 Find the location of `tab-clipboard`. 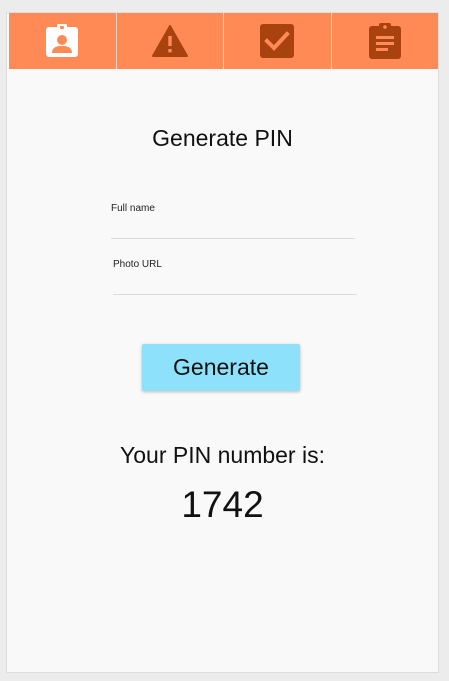

tab-clipboard is located at coordinates (385, 41).